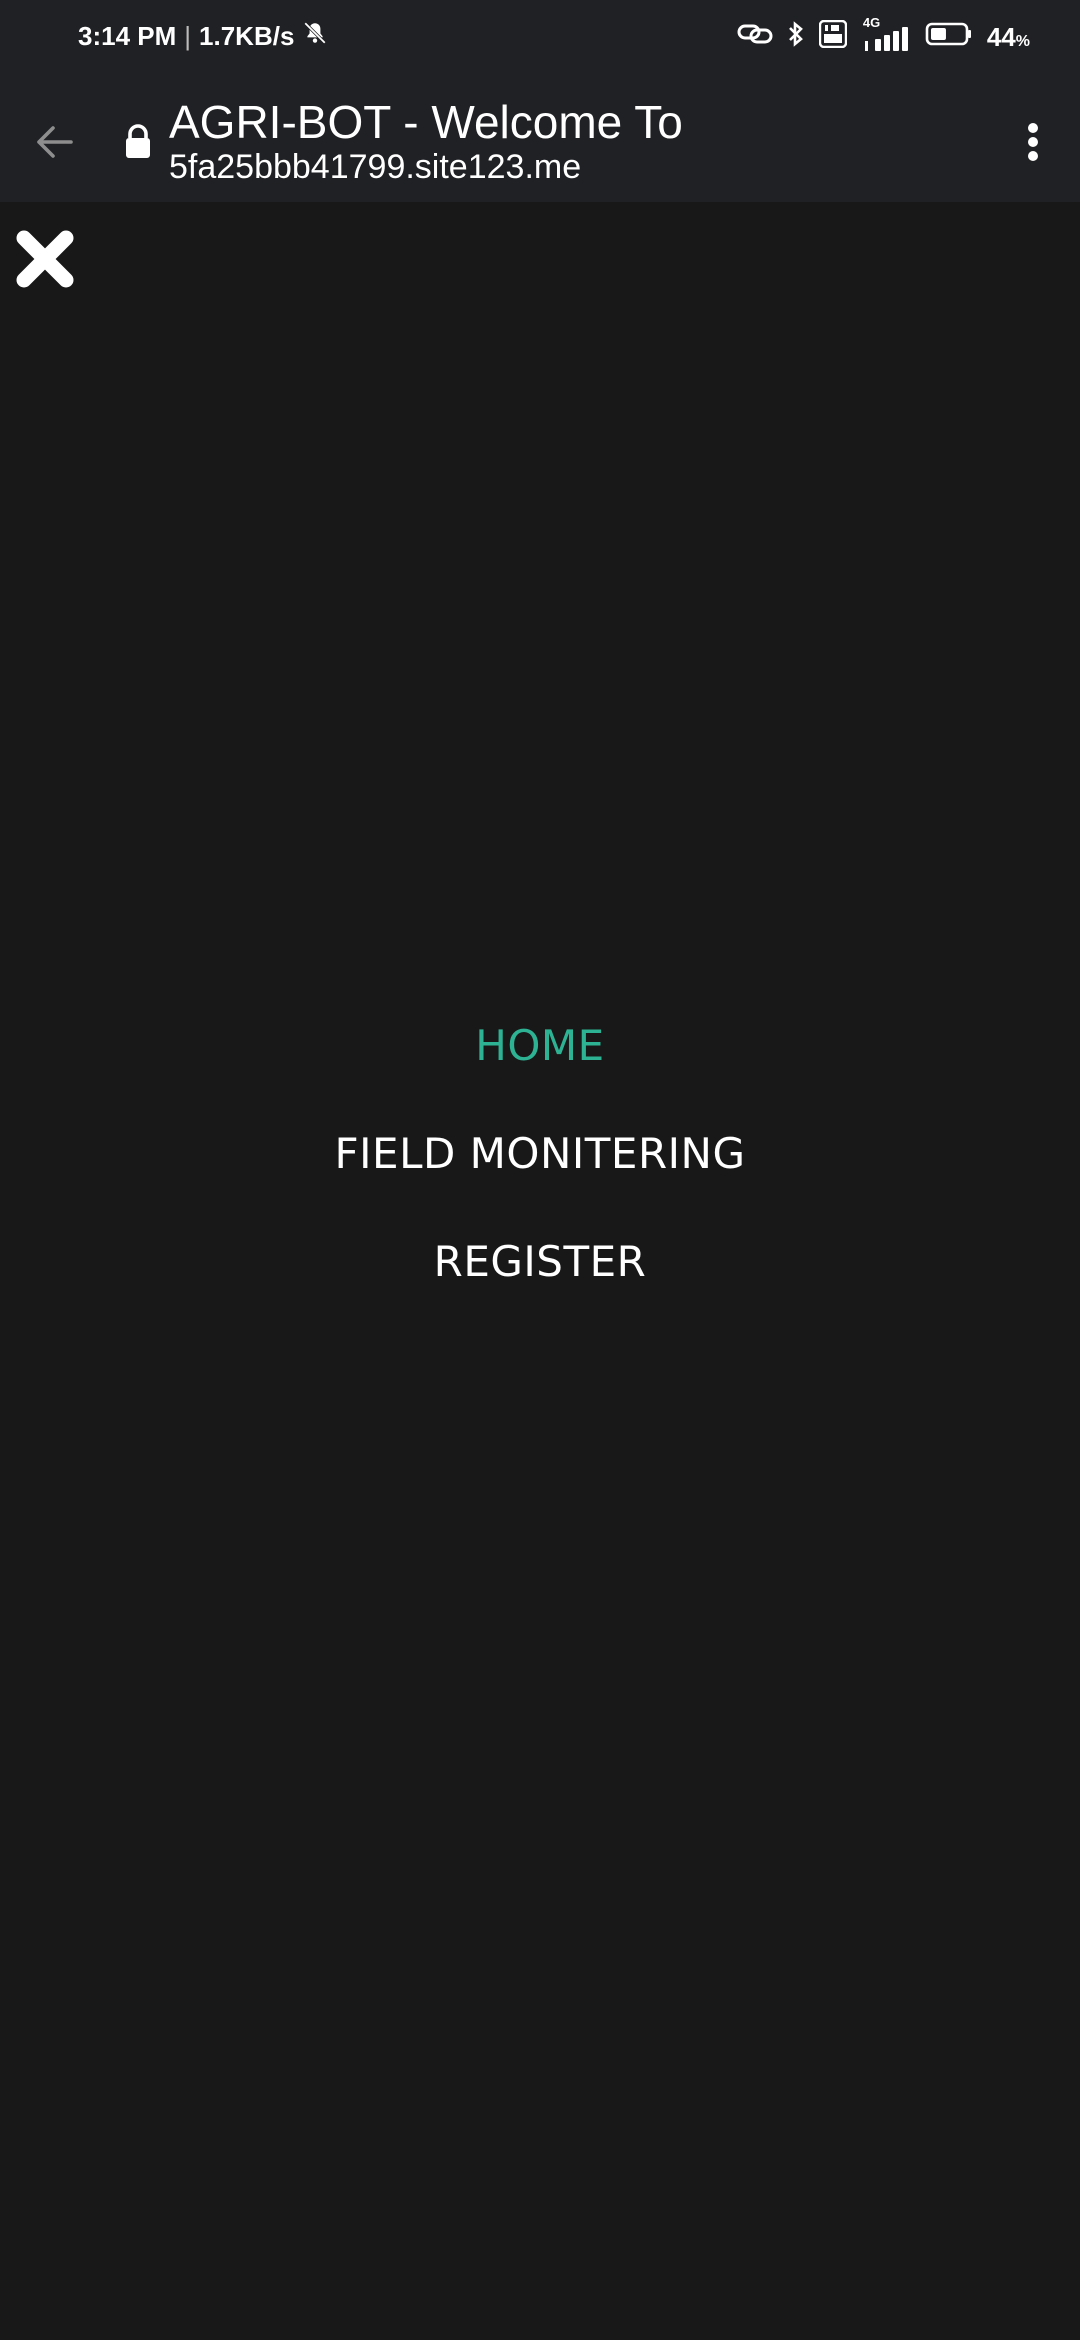 The image size is (1080, 2340). I want to click on volte-icon, so click(833, 37).